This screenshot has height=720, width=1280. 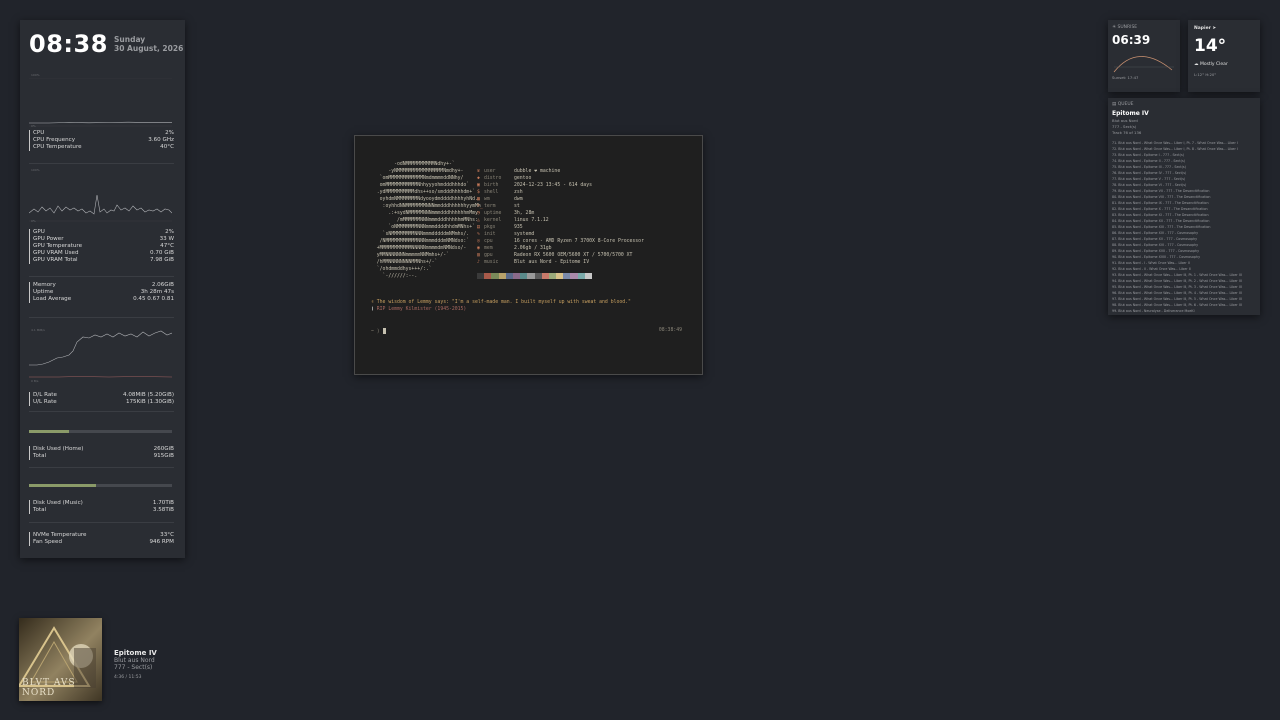 What do you see at coordinates (560, 199) in the screenshot?
I see `fetch-row-wm: ▦ wm dwm` at bounding box center [560, 199].